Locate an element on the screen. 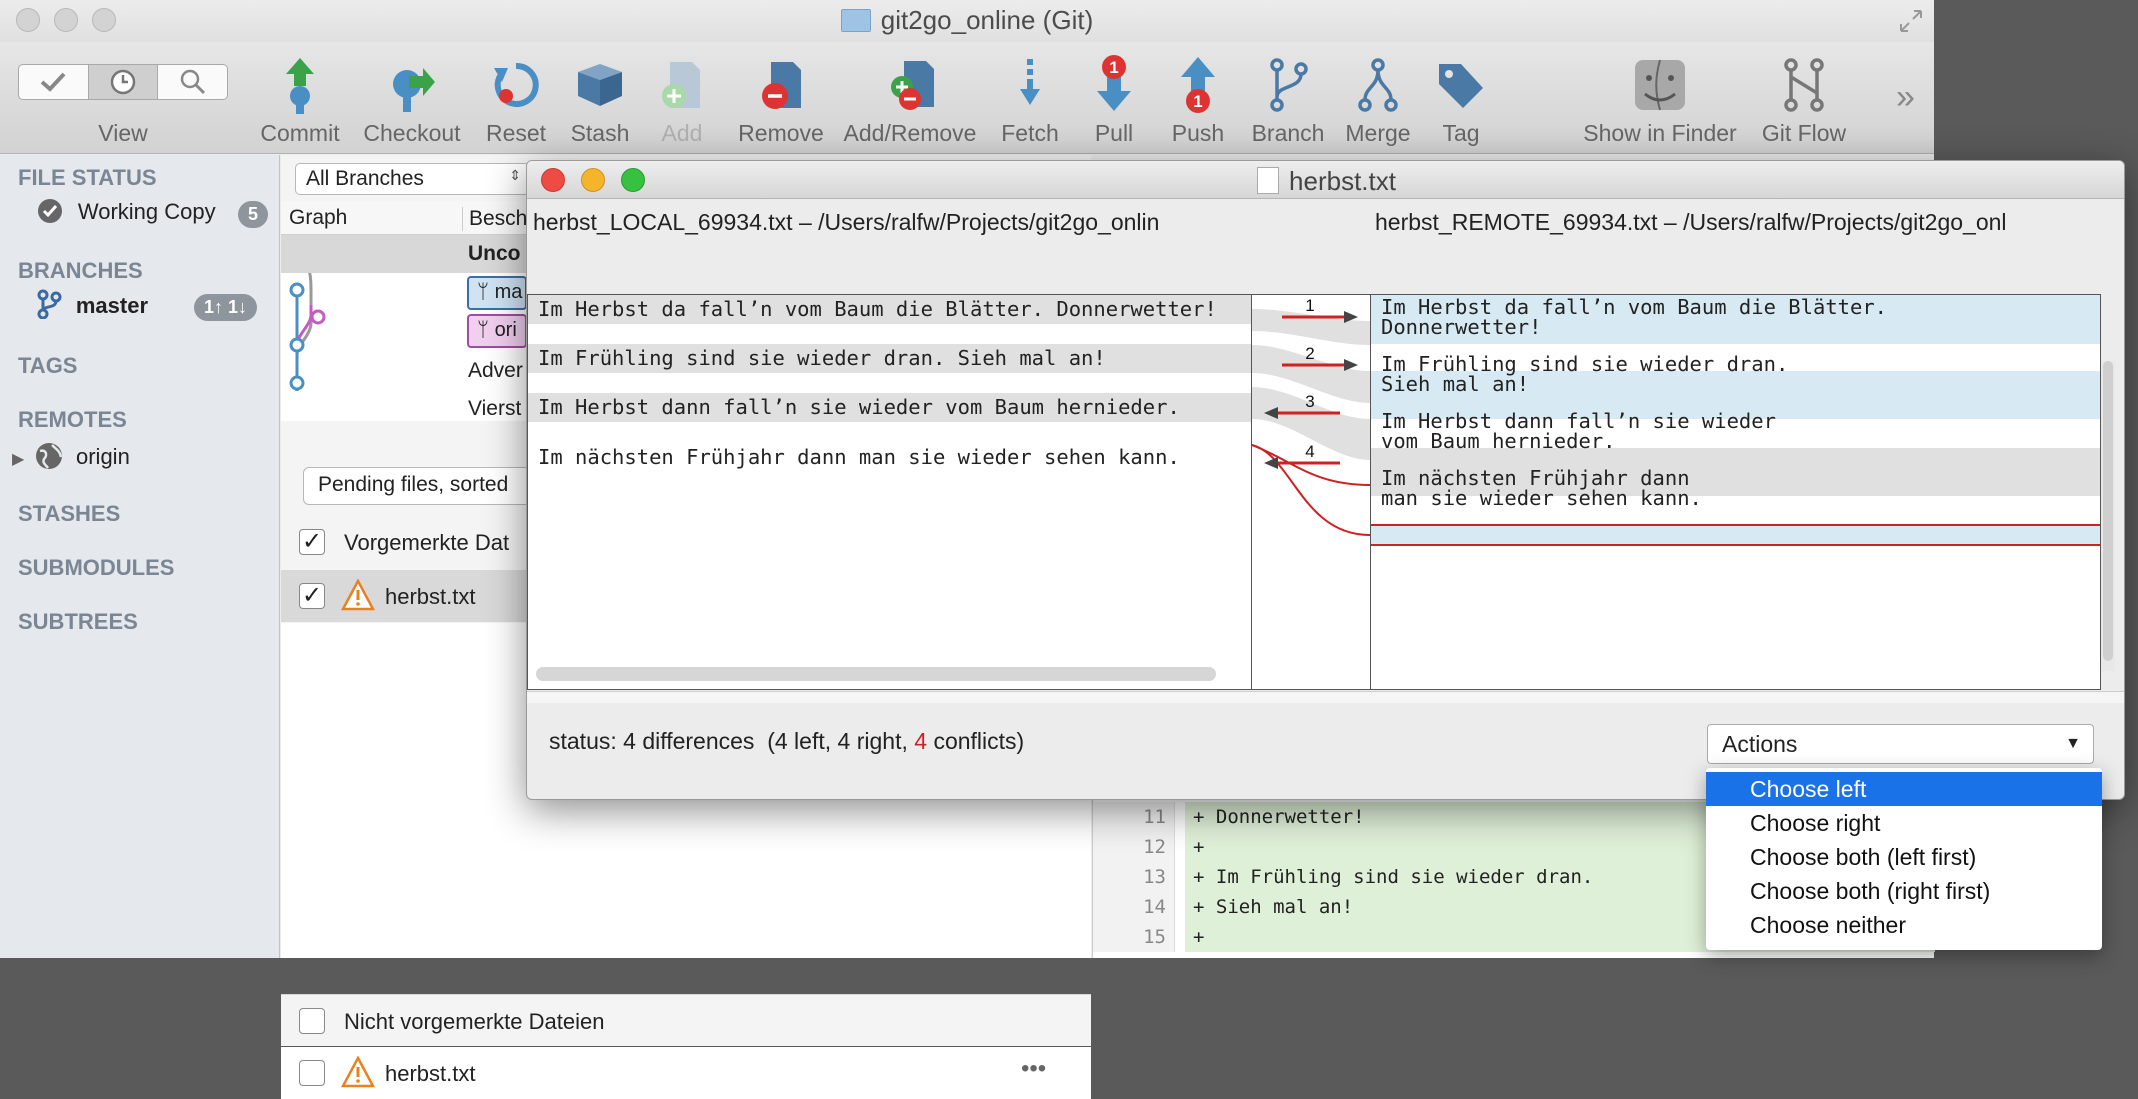 Image resolution: width=2138 pixels, height=1099 pixels. working-copy-item: Working Copy is located at coordinates (126, 211).